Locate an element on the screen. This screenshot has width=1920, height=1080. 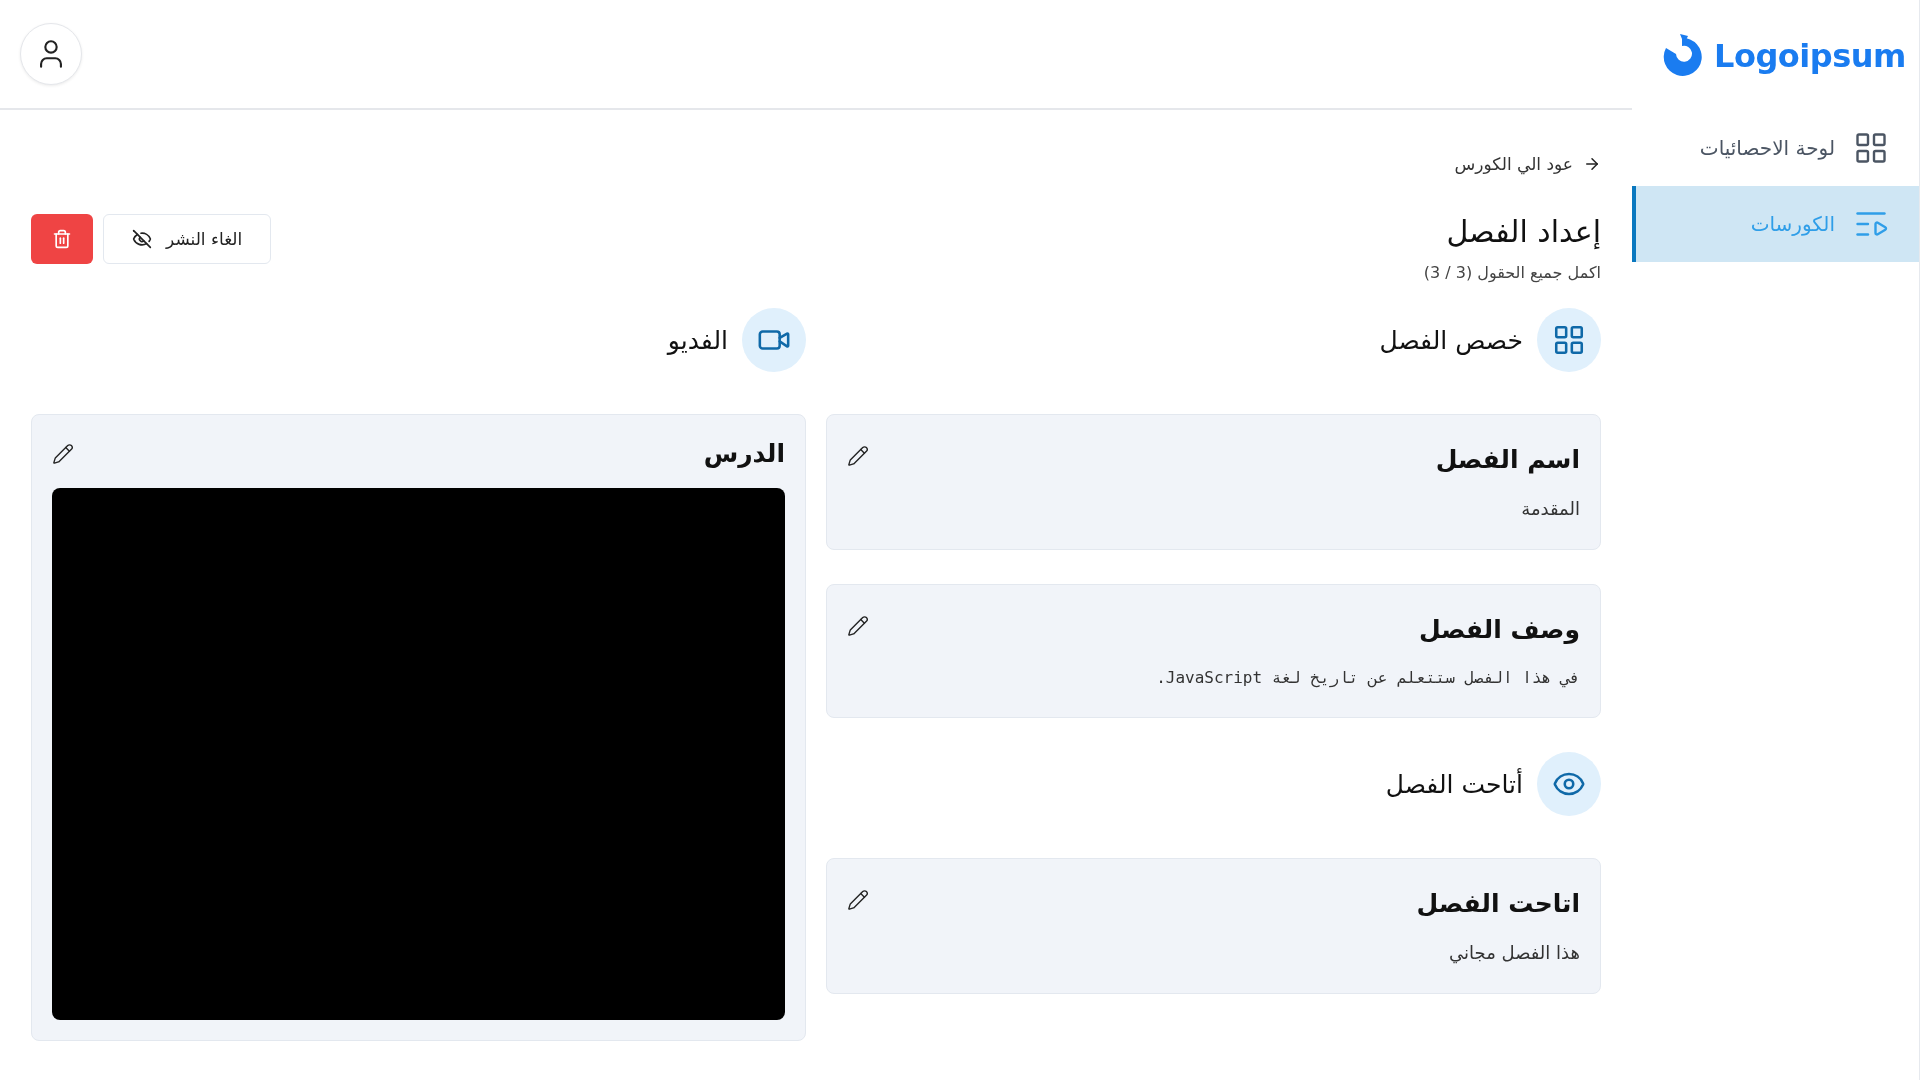
sidebar-item: لوحة الاحصائيات is located at coordinates (1775, 148).